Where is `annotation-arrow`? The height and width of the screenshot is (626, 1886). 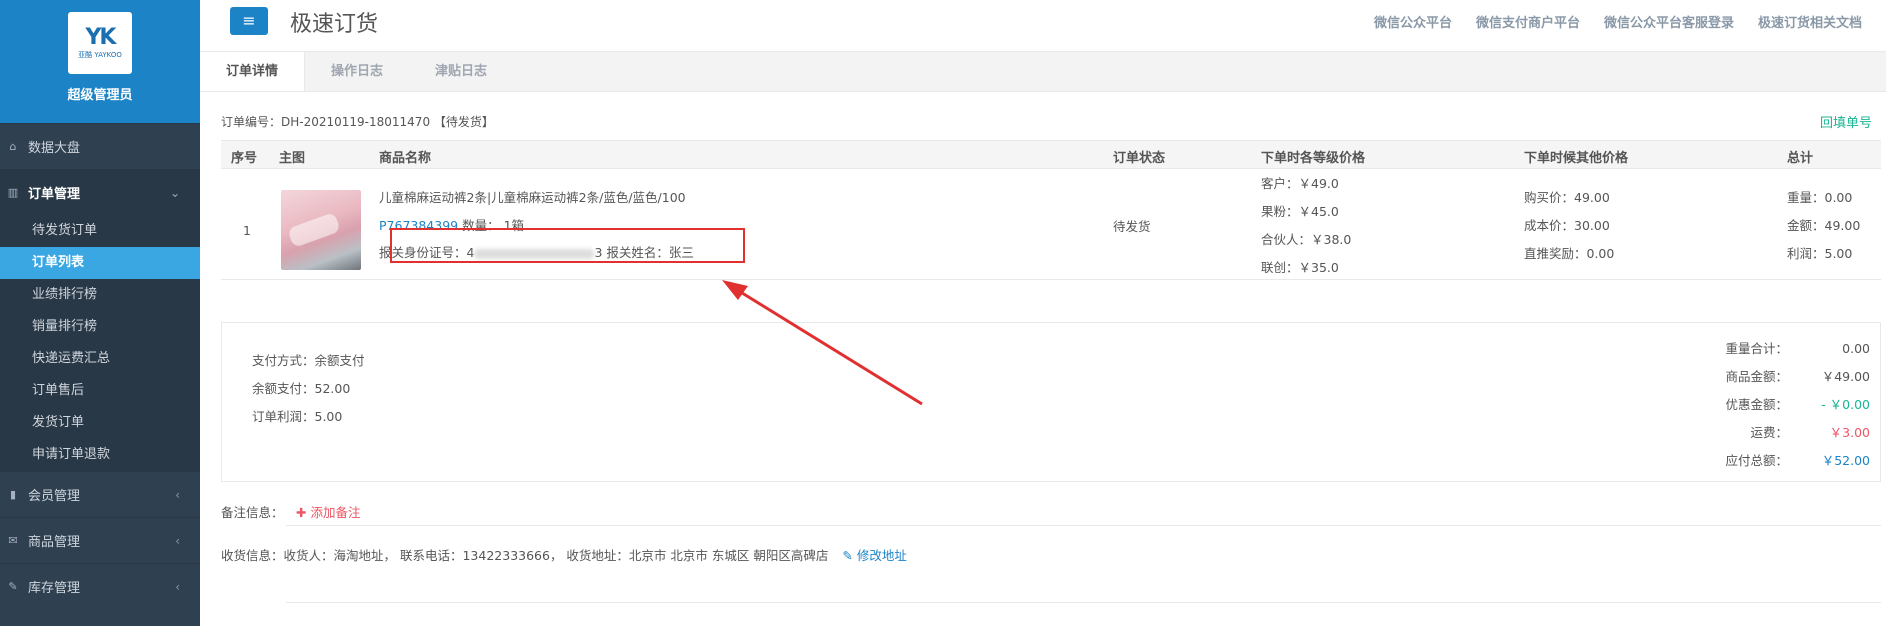
annotation-arrow is located at coordinates (822, 343).